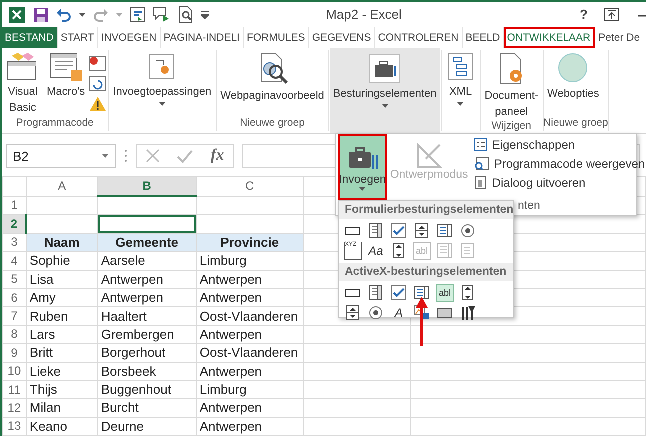 Image resolution: width=646 pixels, height=436 pixels. What do you see at coordinates (14, 224) in the screenshot?
I see `row-header: 2` at bounding box center [14, 224].